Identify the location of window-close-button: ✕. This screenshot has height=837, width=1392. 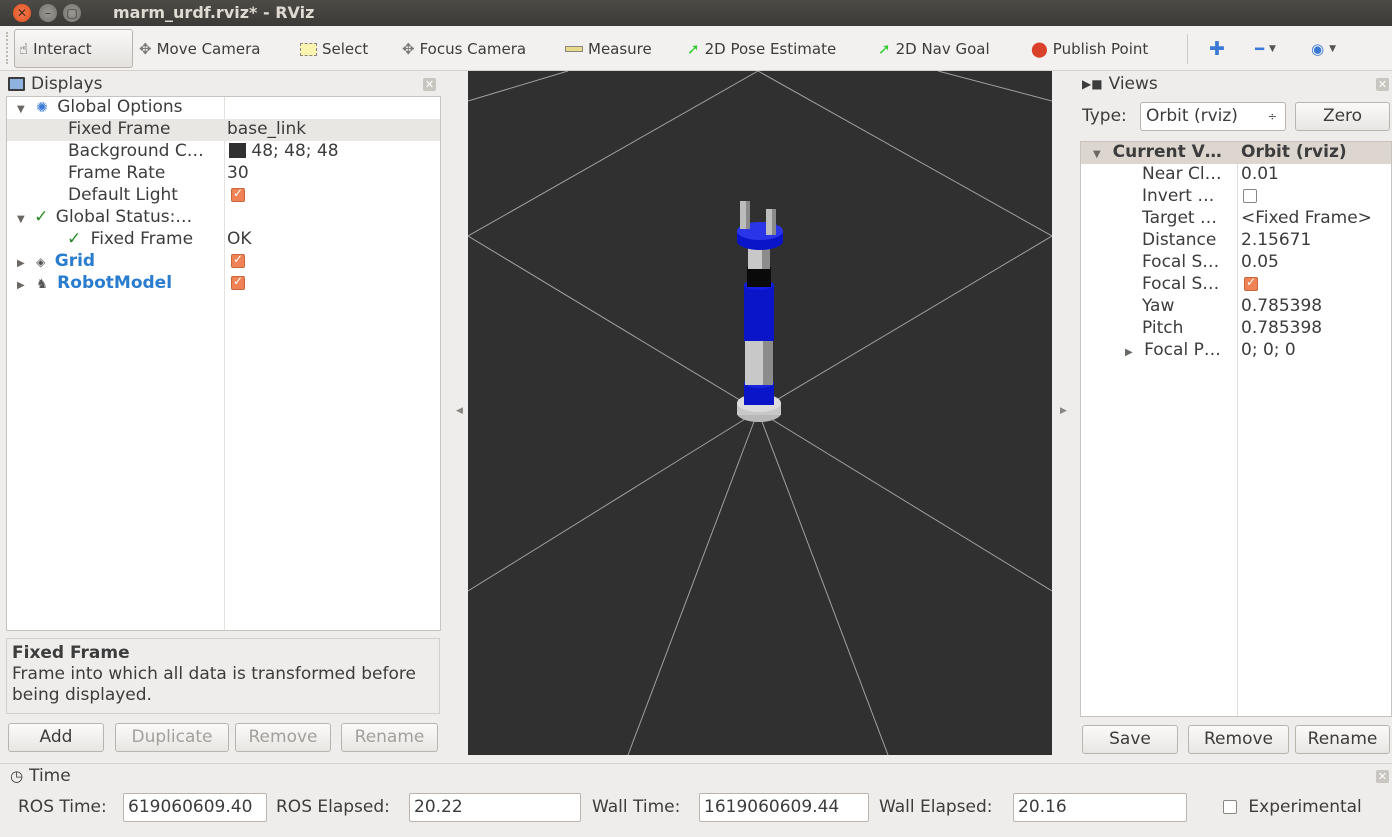
(22, 13).